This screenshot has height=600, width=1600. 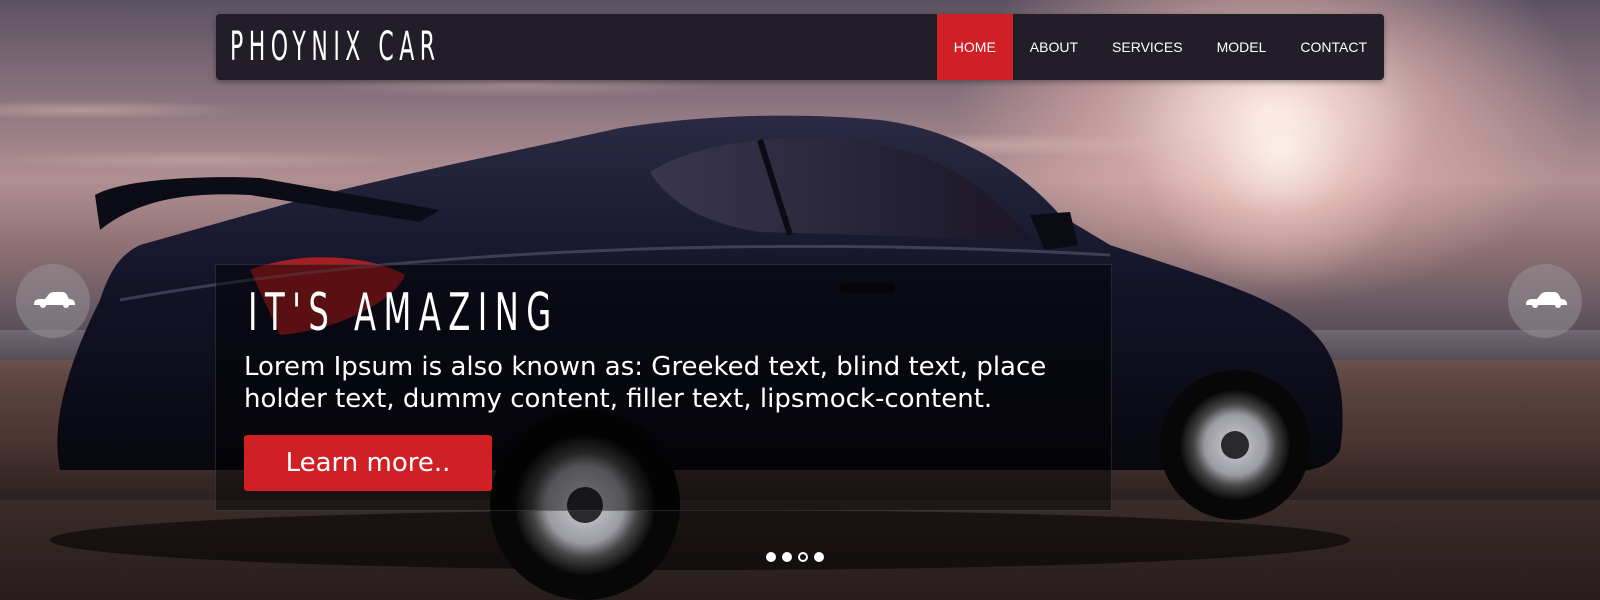 What do you see at coordinates (974, 47) in the screenshot?
I see `nav-item-home: HOME` at bounding box center [974, 47].